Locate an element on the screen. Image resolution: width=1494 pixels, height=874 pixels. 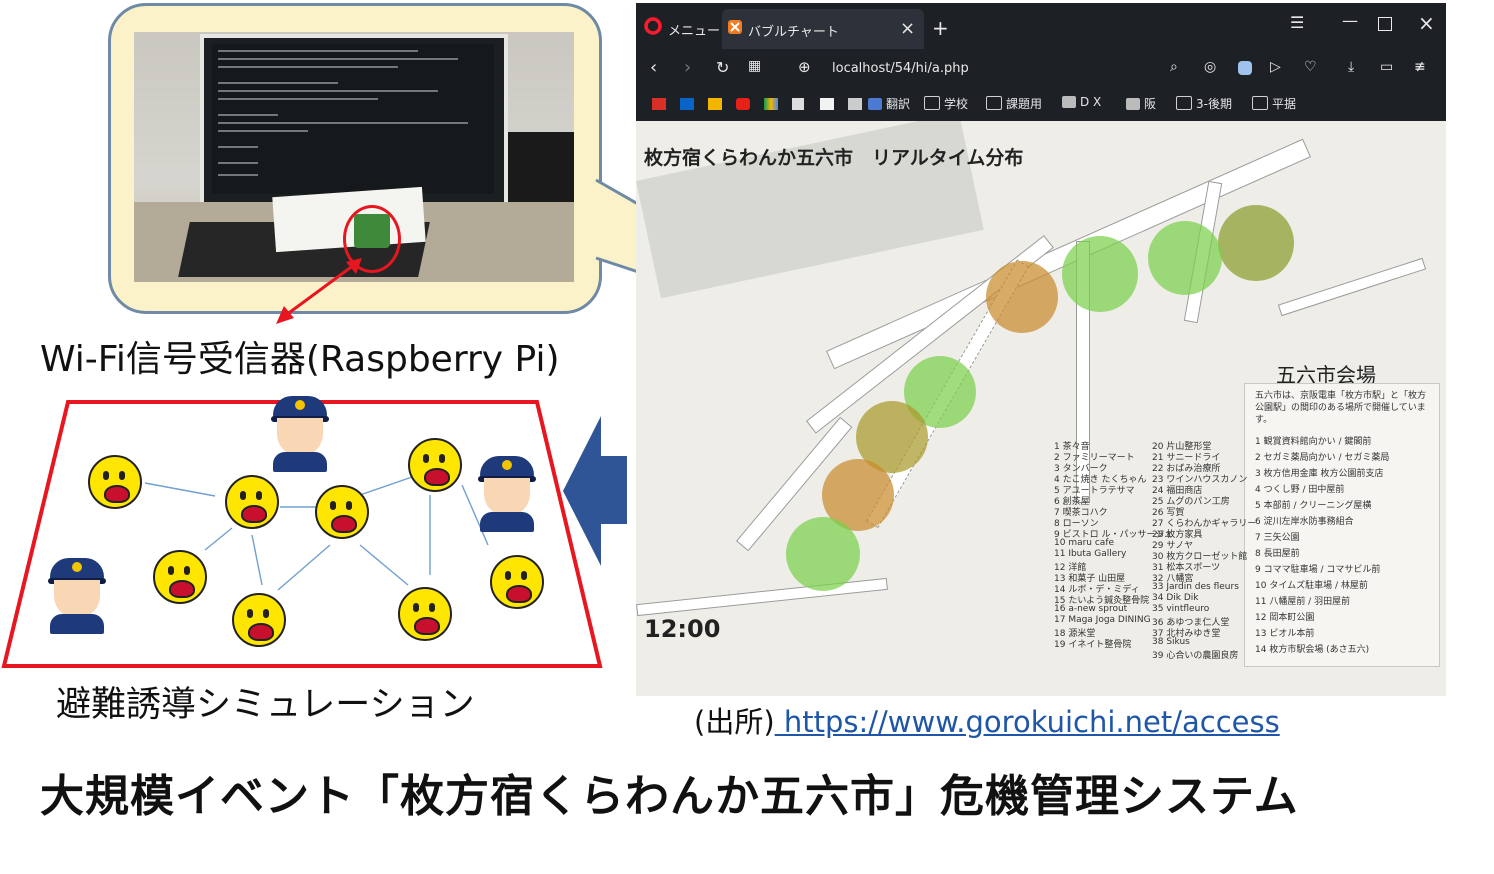
legend-item: 4 つくし野 / 田中屋前 is located at coordinates (1300, 490).